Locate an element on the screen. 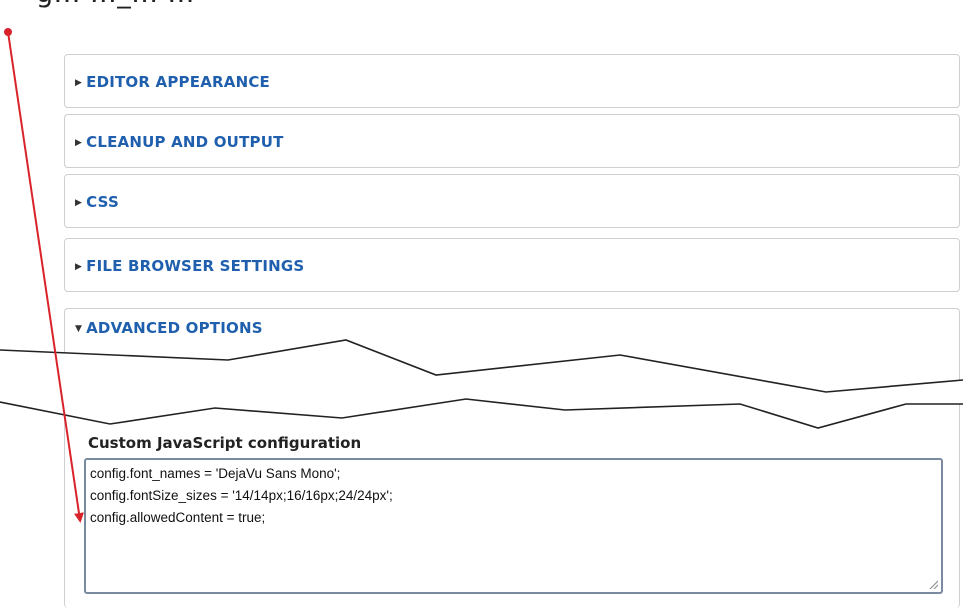 Image resolution: width=963 pixels, height=608 pixels. section-label: ADVANCED OPTIONS is located at coordinates (174, 328).